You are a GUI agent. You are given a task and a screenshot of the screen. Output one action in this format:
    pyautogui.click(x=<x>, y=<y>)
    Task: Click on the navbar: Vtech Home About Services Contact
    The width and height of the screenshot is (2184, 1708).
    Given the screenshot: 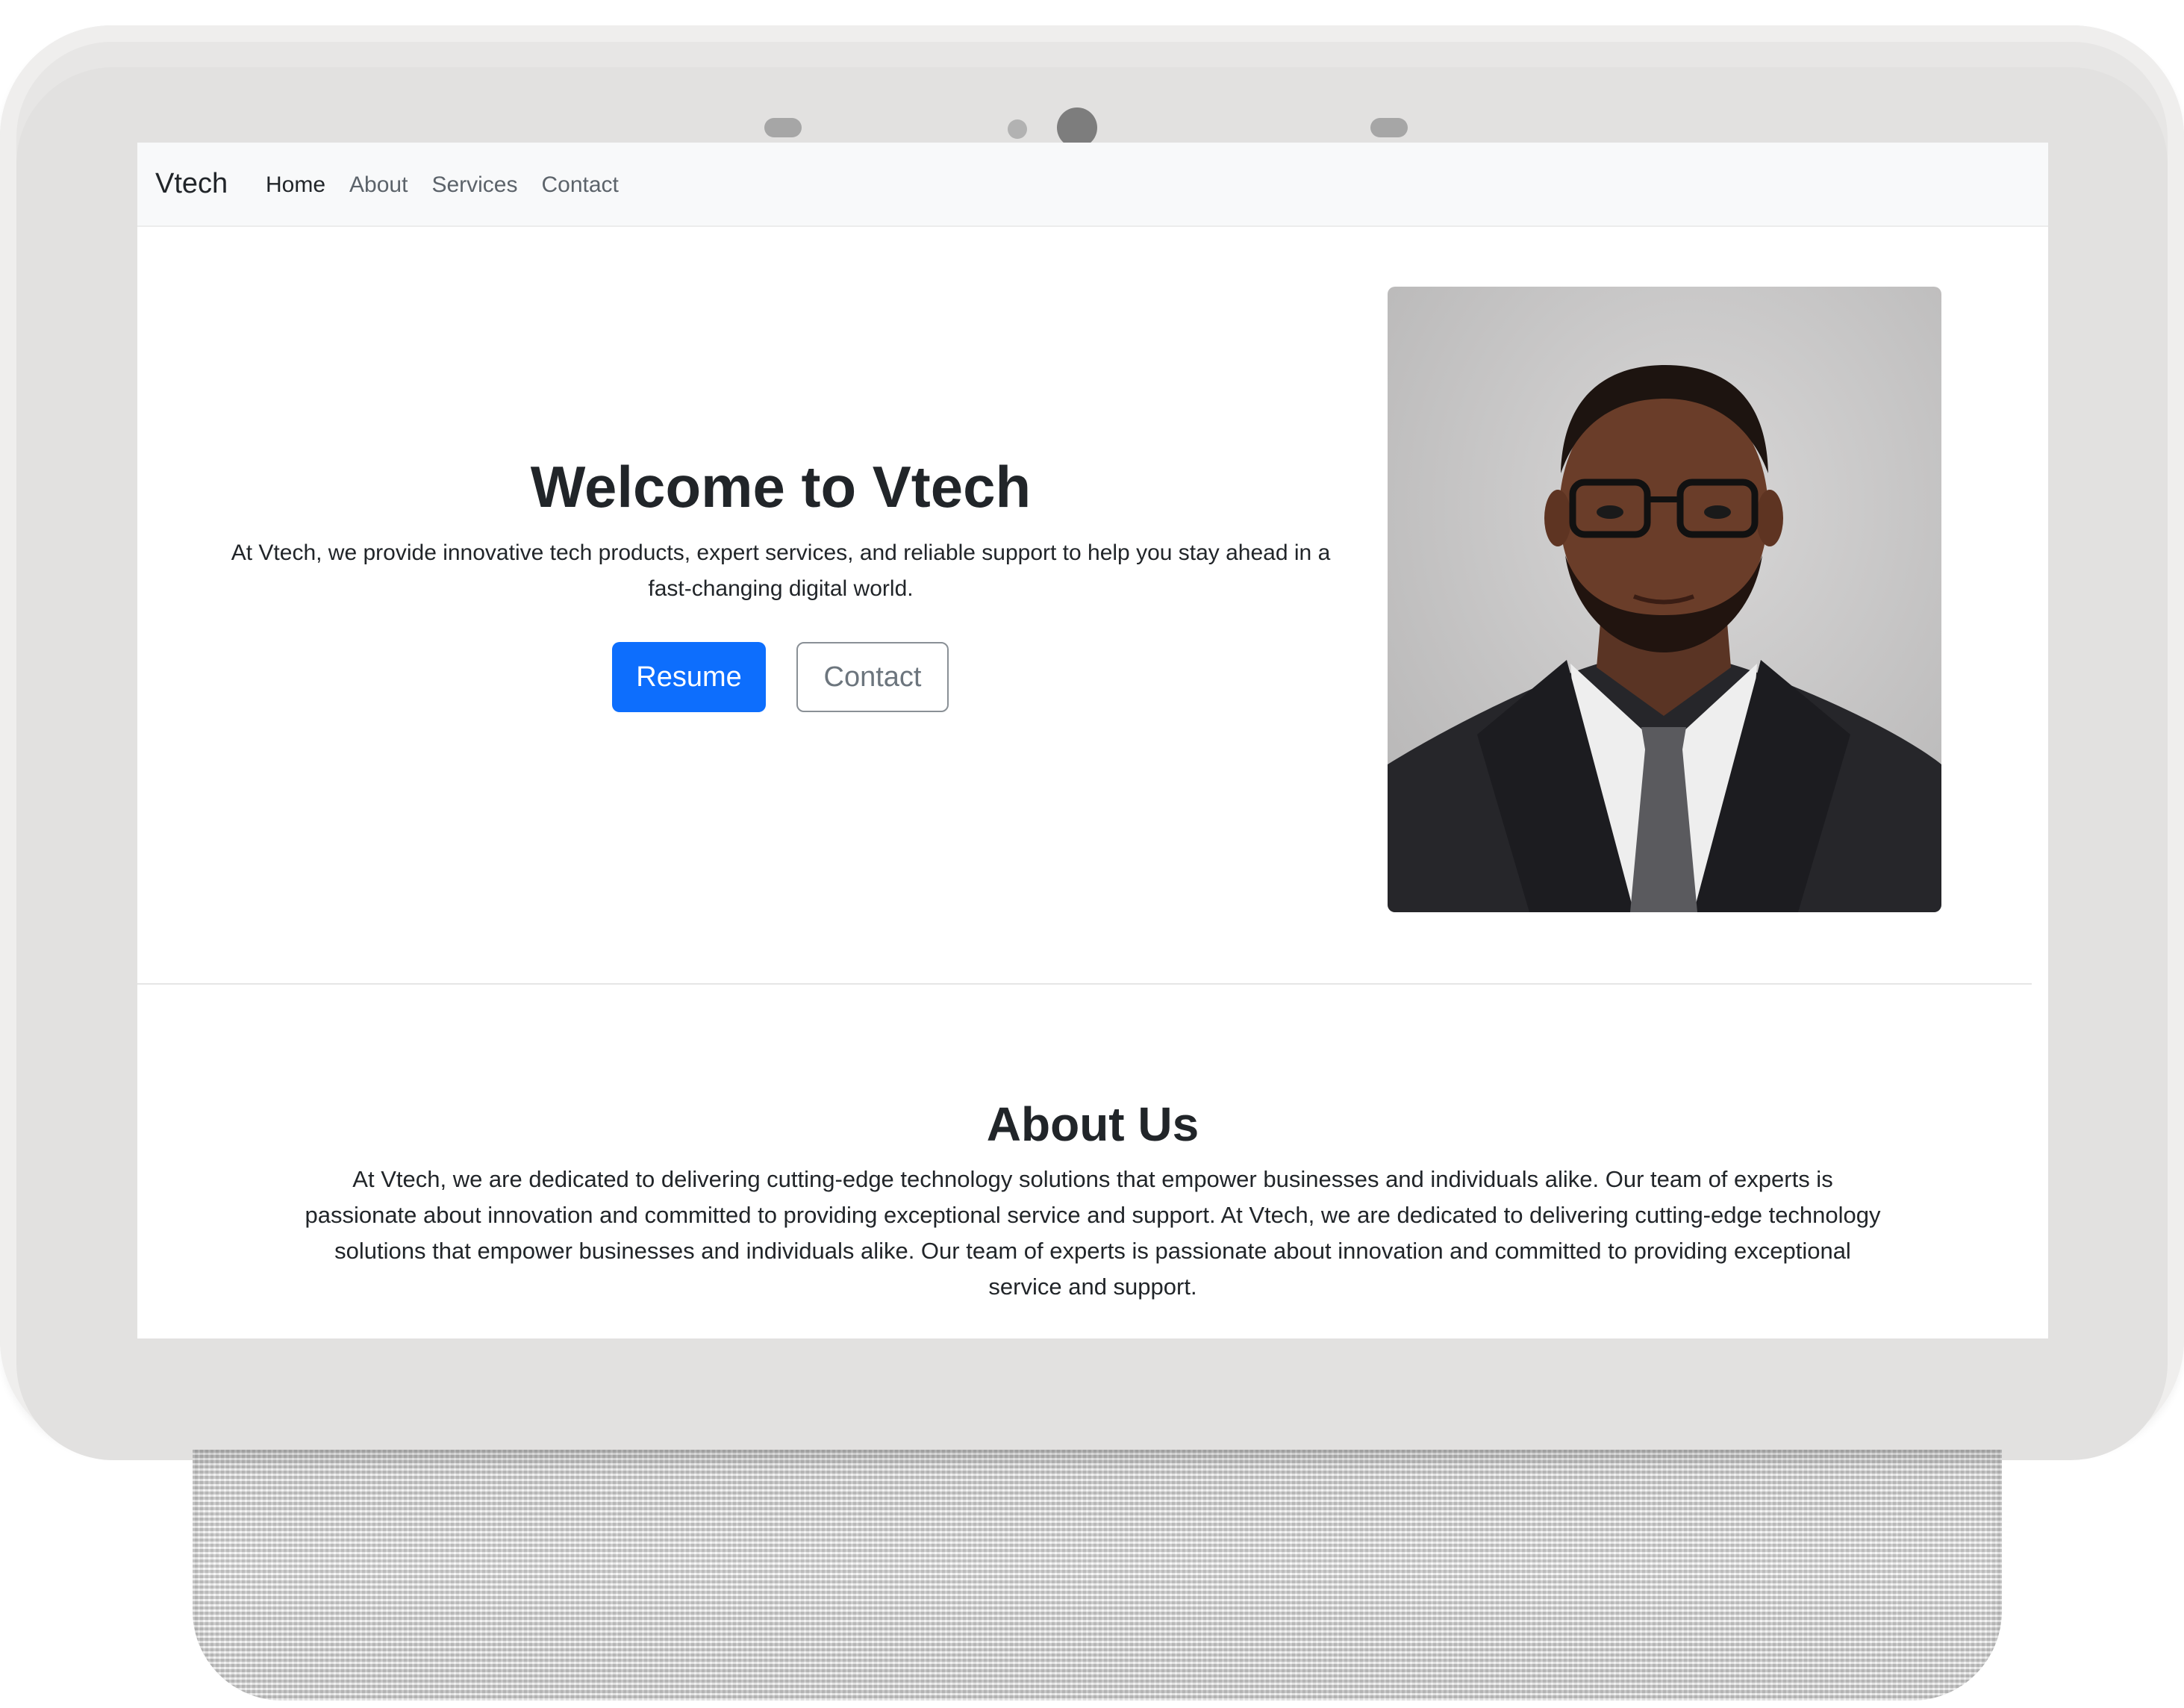 What is the action you would take?
    pyautogui.click(x=1092, y=185)
    